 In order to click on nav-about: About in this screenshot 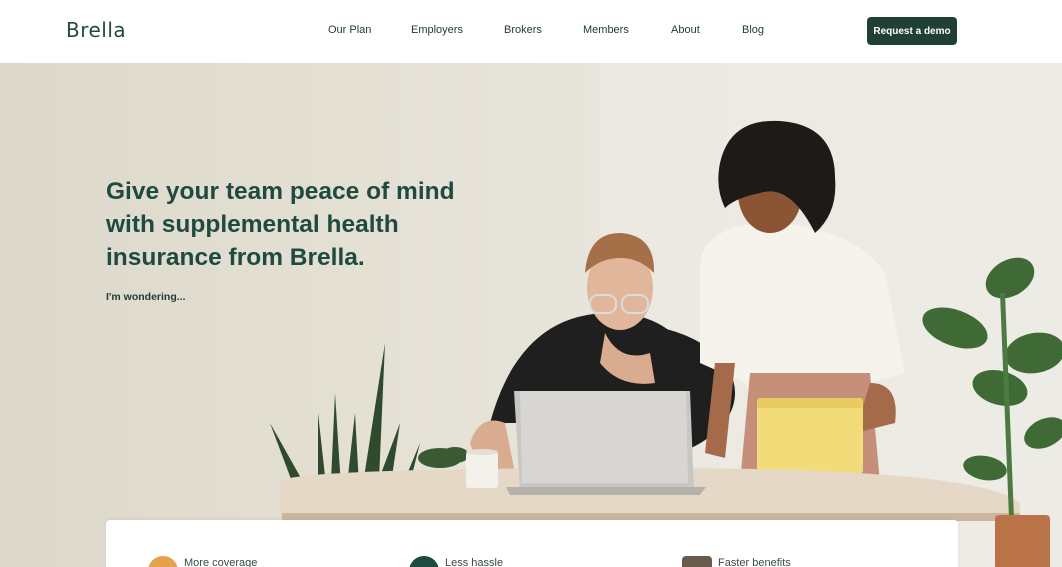, I will do `click(685, 30)`.